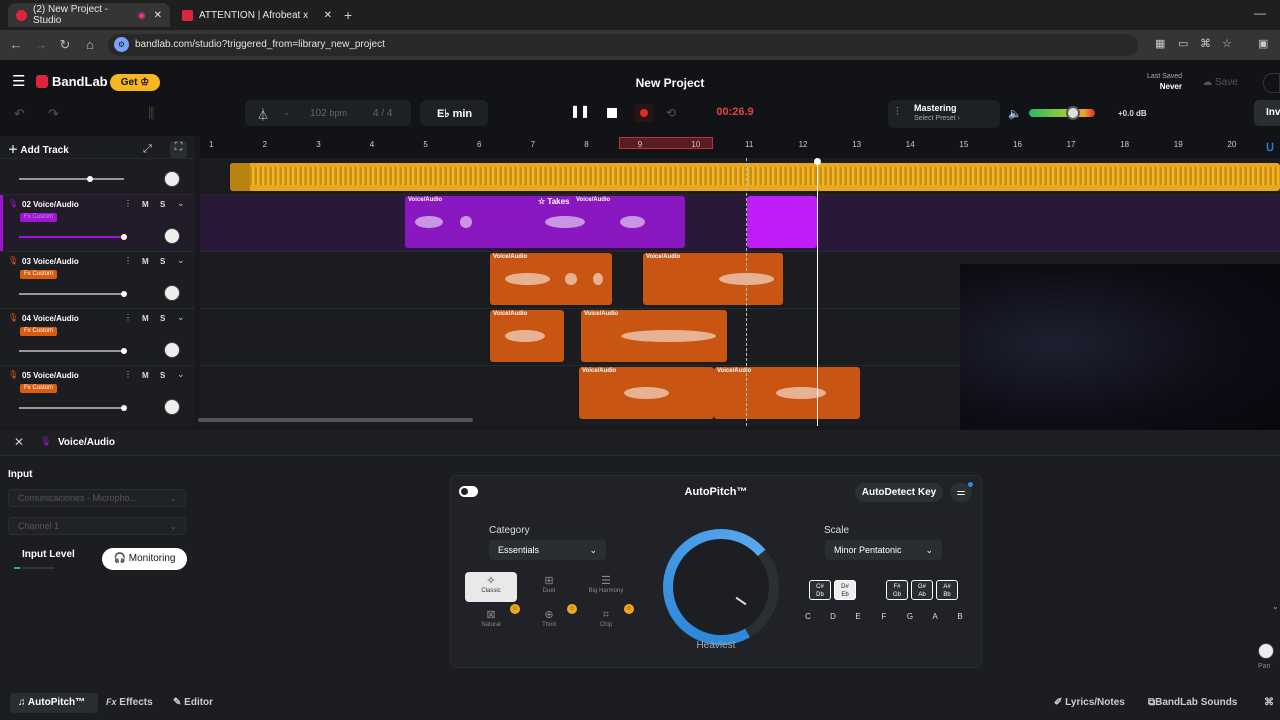 This screenshot has width=1280, height=720. What do you see at coordinates (382, 113) in the screenshot?
I see `time-signature: 4 / 4` at bounding box center [382, 113].